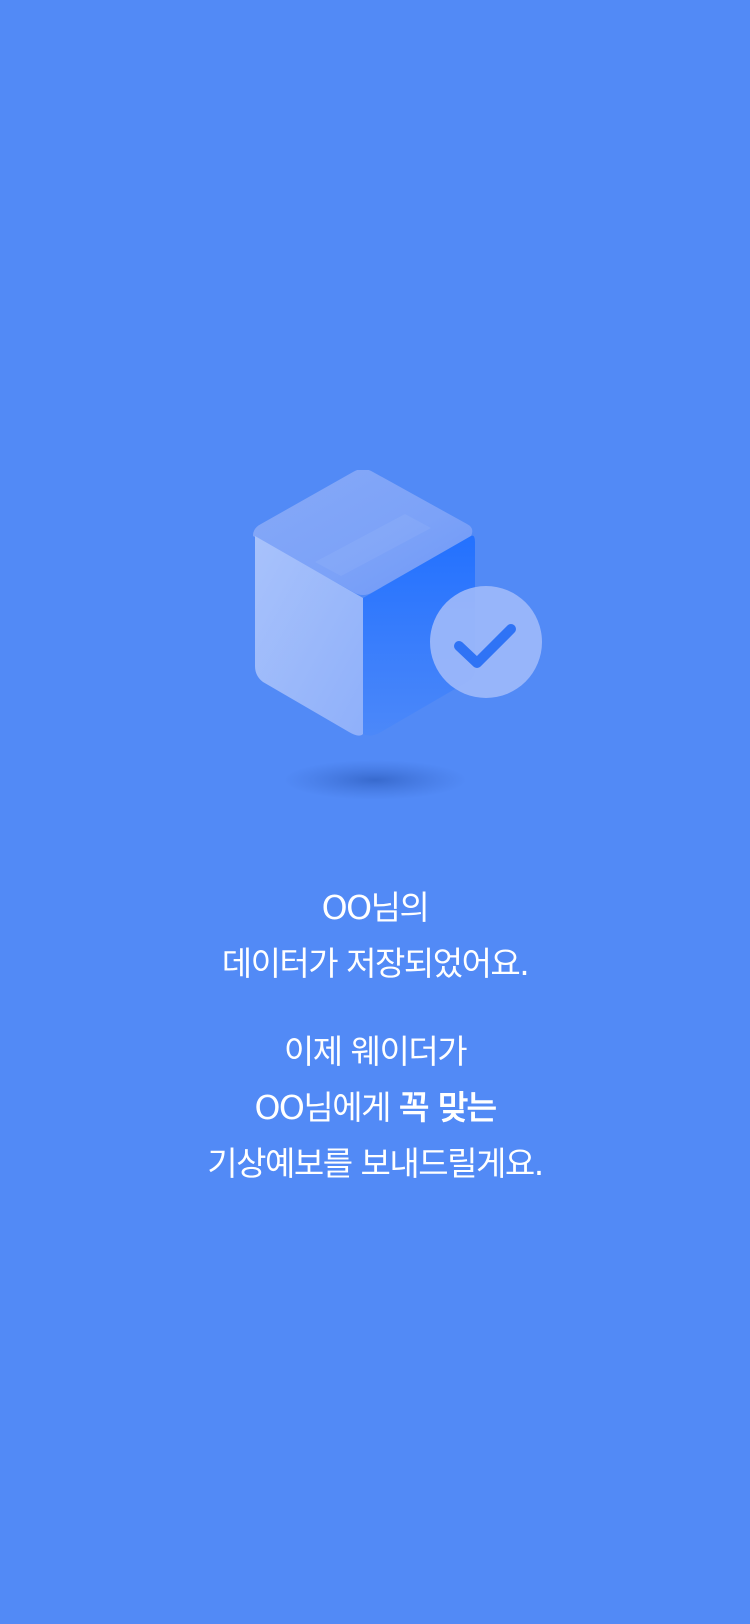  I want to click on forecast-message-line1: 이제 웨이더가, so click(375, 1051).